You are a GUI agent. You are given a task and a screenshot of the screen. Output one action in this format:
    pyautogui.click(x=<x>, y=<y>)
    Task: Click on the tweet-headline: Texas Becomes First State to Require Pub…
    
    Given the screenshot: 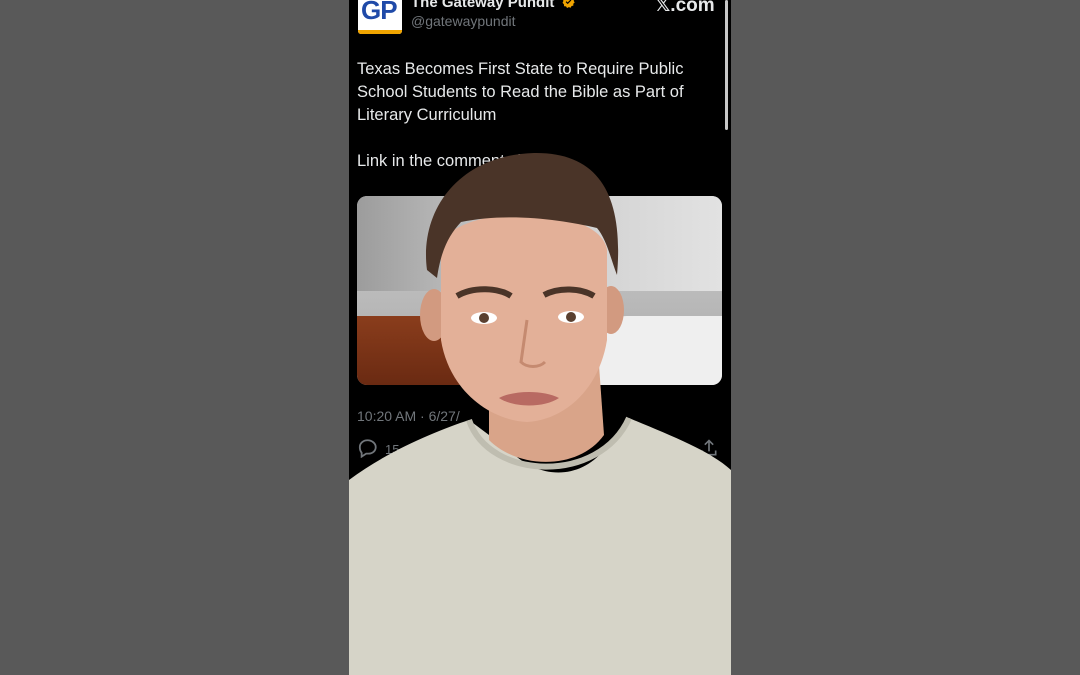 What is the action you would take?
    pyautogui.click(x=520, y=92)
    